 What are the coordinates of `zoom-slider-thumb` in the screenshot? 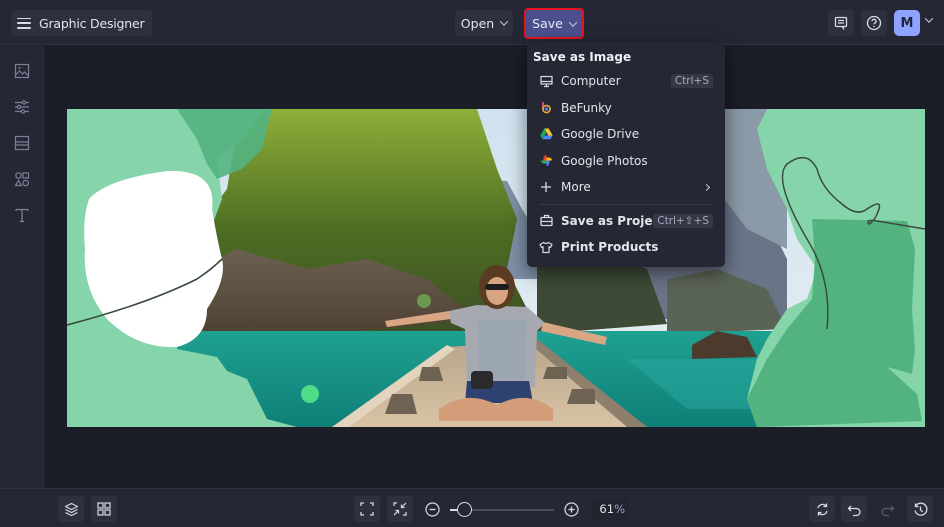 It's located at (464, 509).